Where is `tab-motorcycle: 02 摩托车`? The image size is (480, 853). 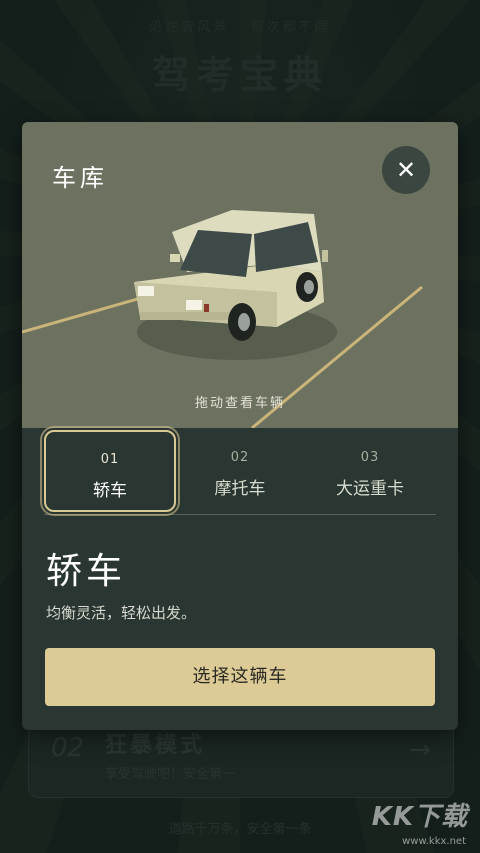
tab-motorcycle: 02 摩托车 is located at coordinates (240, 471).